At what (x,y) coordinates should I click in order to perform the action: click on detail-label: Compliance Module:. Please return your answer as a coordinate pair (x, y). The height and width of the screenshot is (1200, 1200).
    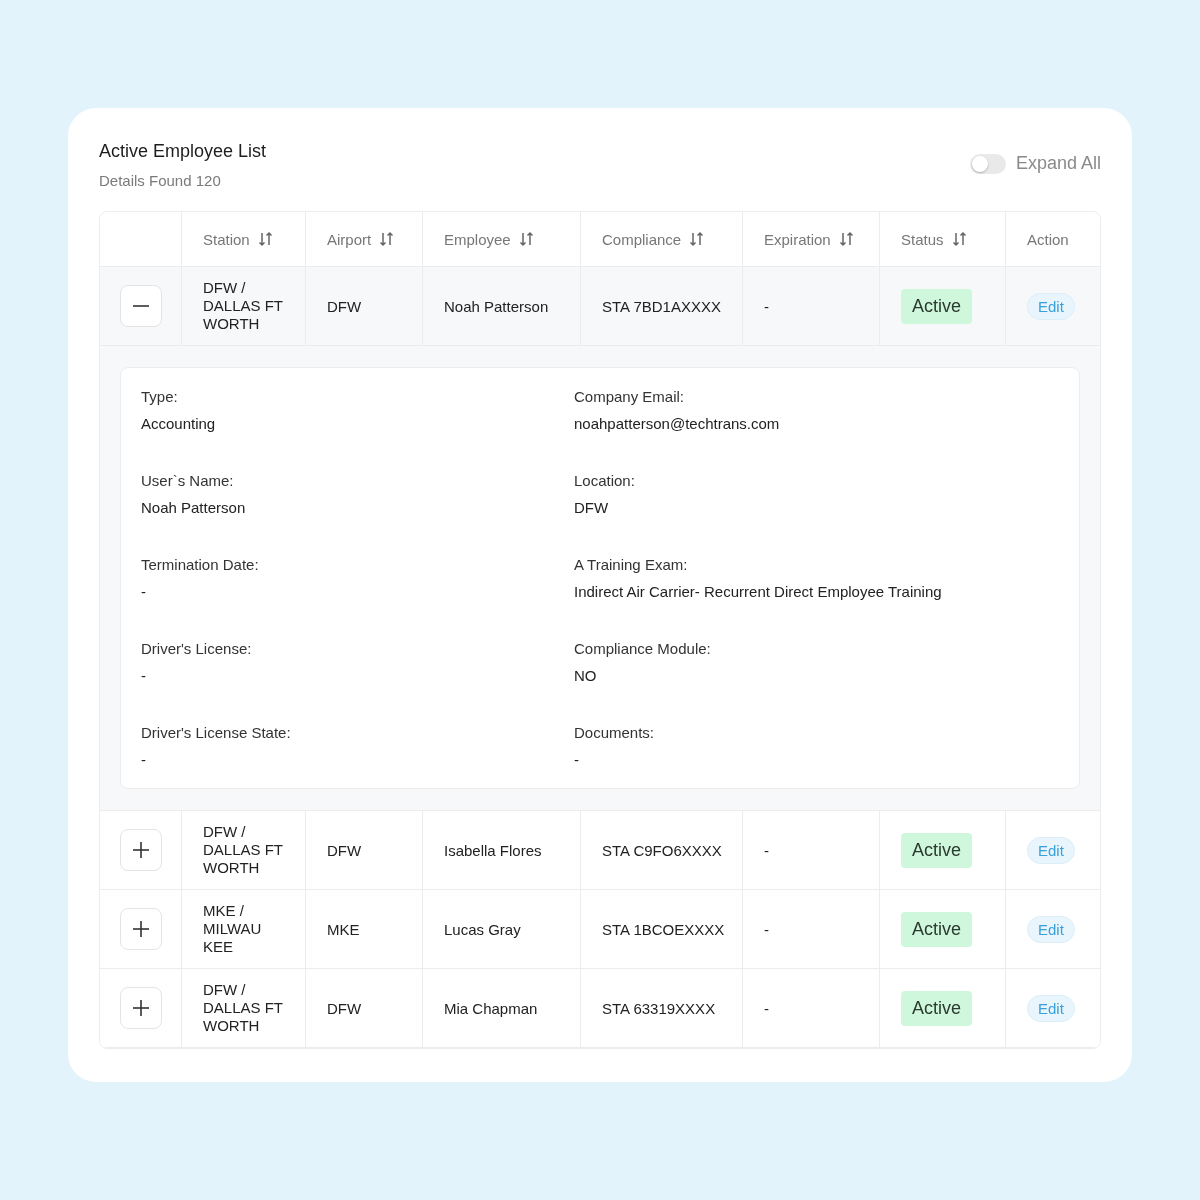
    Looking at the image, I should click on (643, 648).